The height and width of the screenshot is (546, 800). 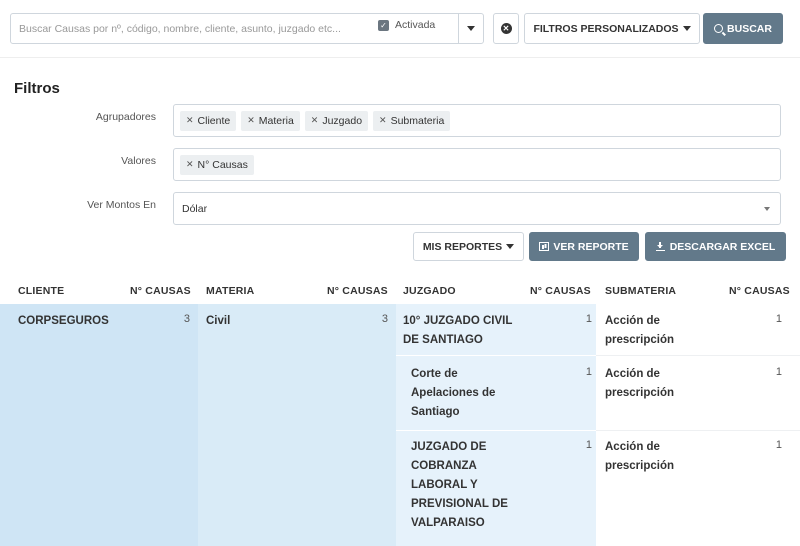 I want to click on buscar-label: BUSCAR, so click(x=749, y=28).